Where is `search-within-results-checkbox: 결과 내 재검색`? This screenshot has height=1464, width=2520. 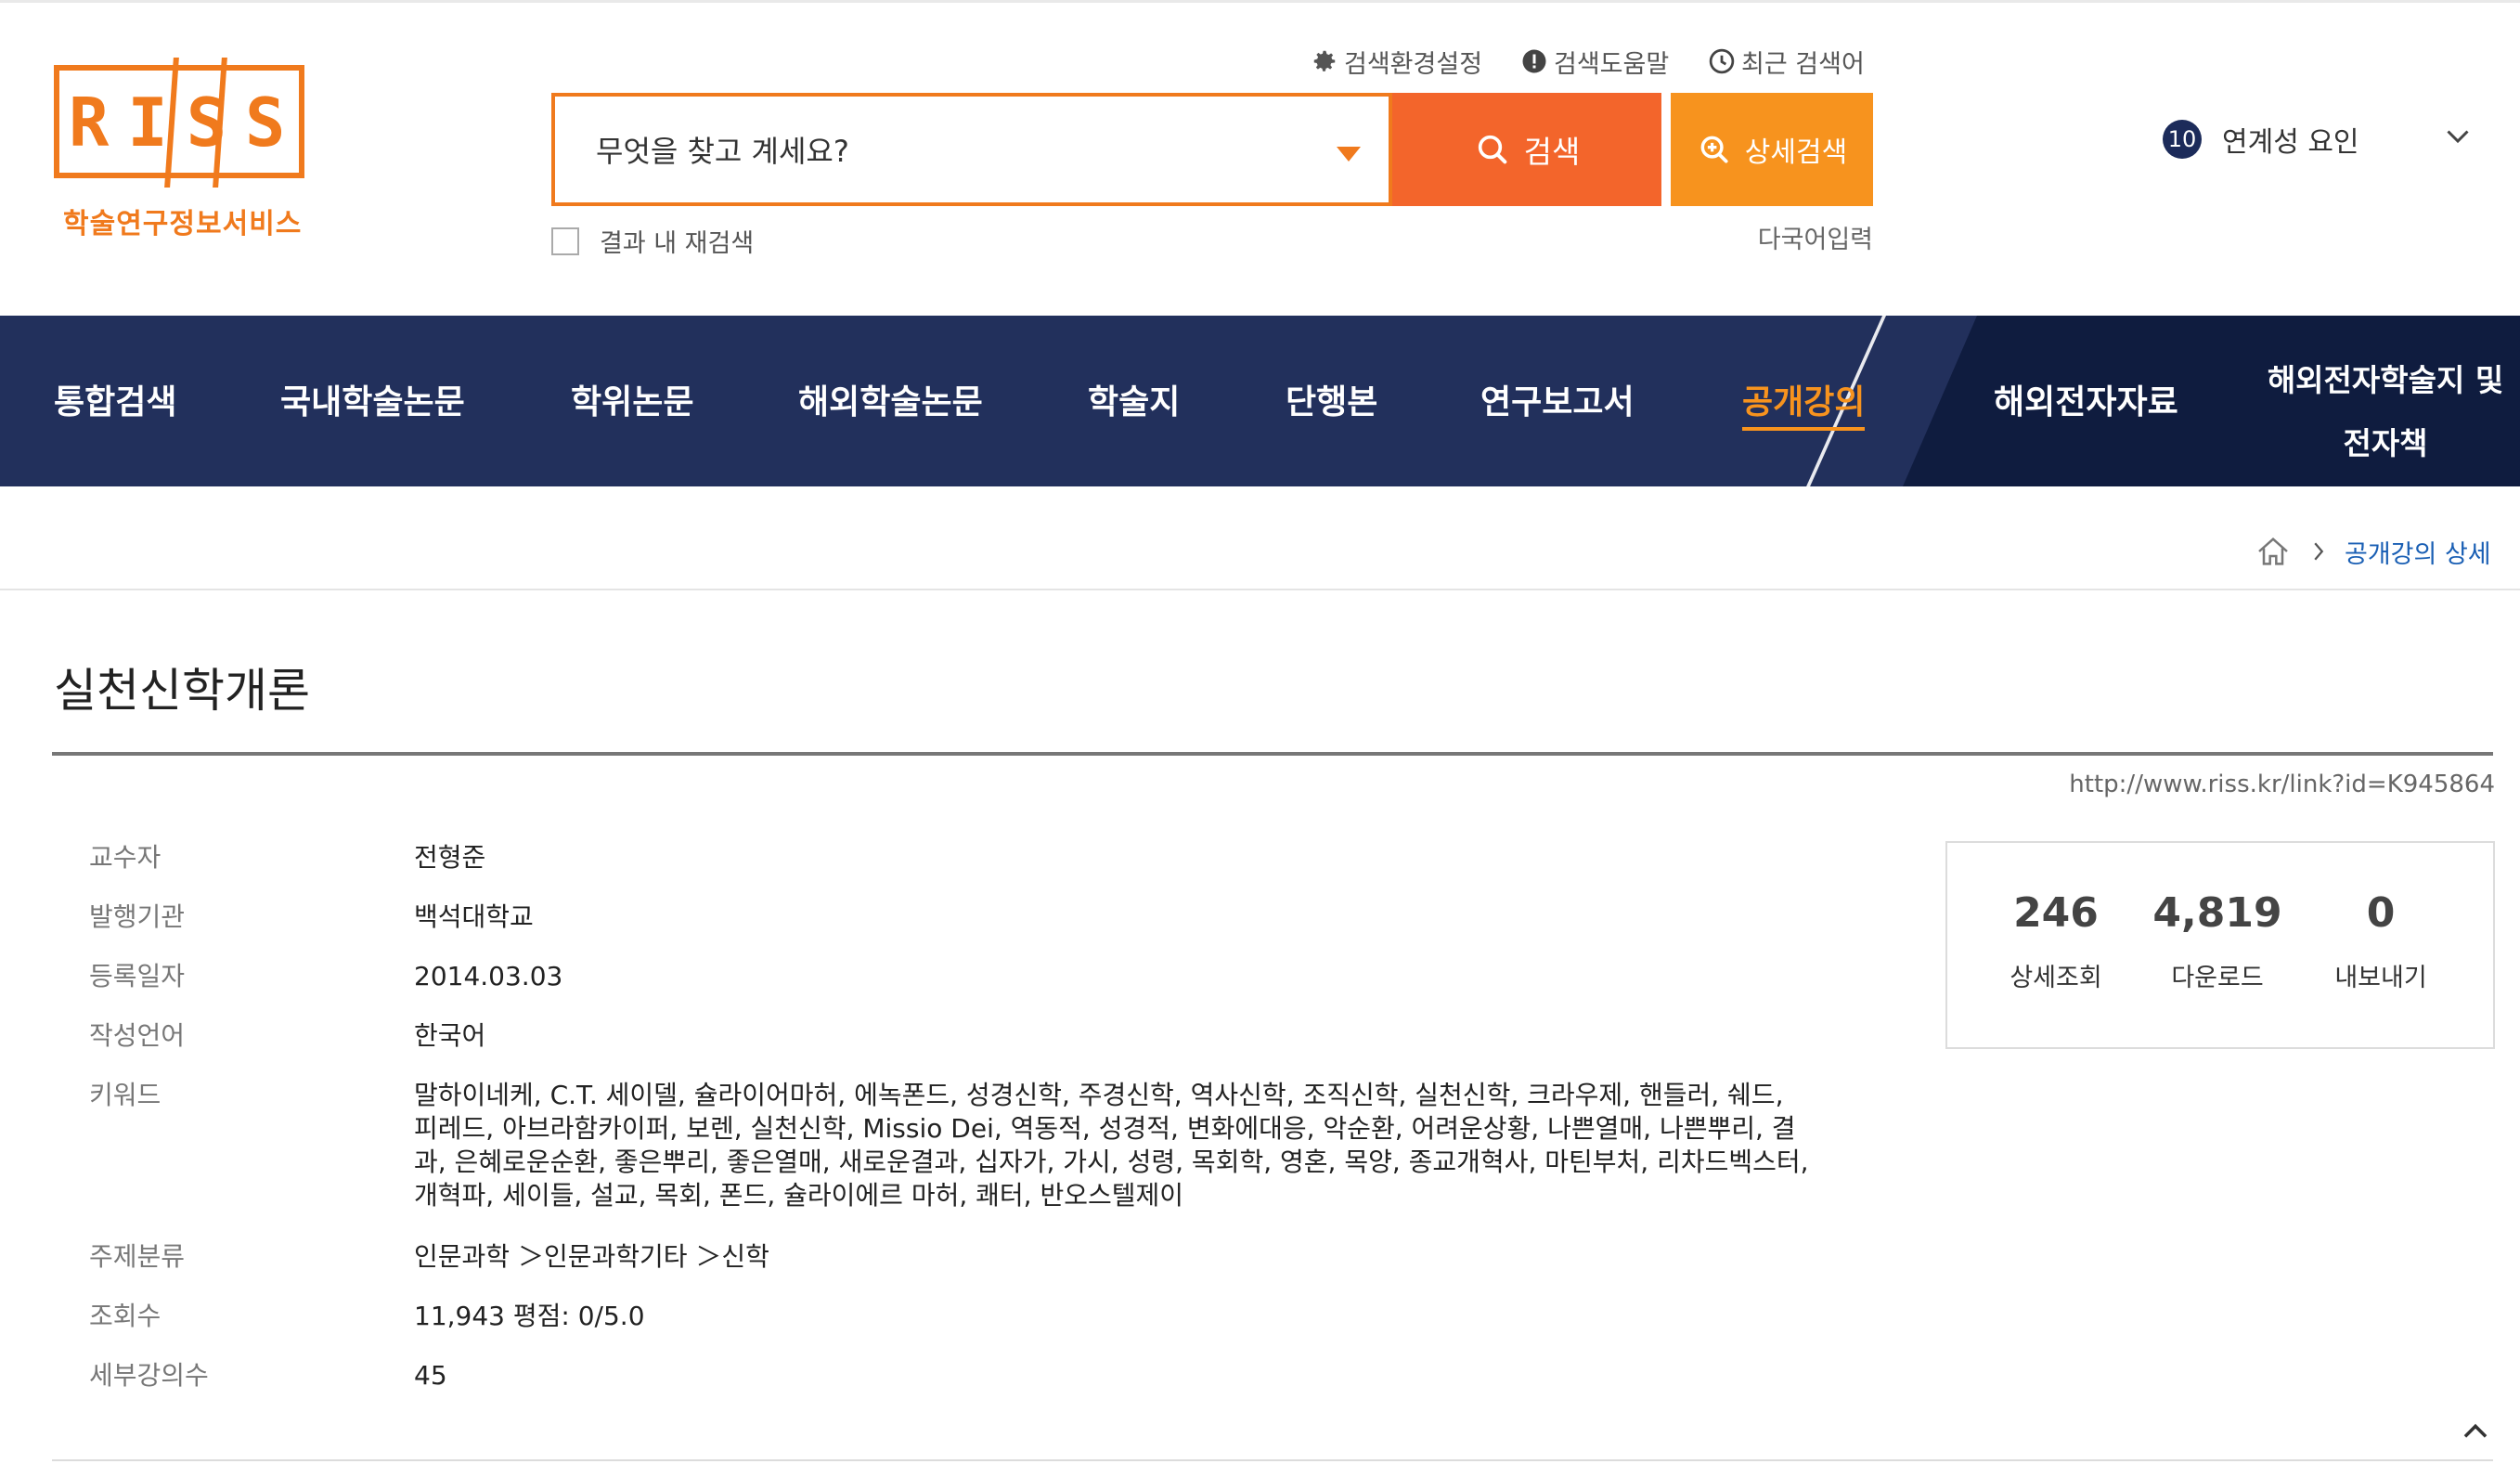 search-within-results-checkbox: 결과 내 재검색 is located at coordinates (652, 241).